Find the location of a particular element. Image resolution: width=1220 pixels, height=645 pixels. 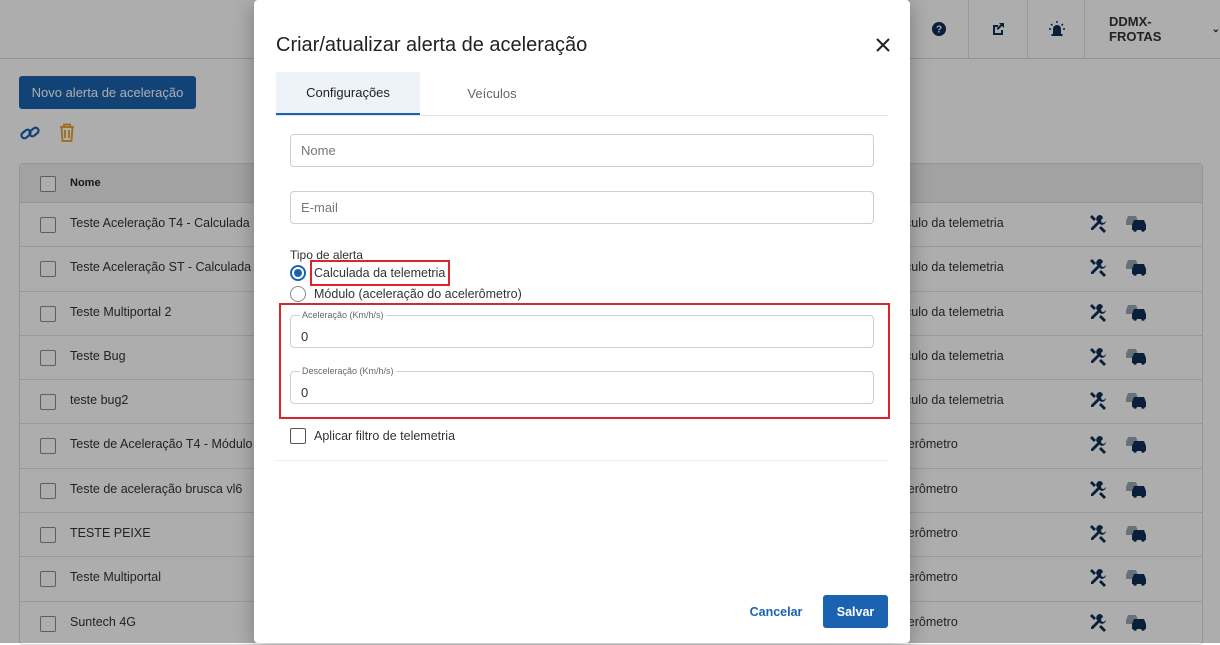

name-field is located at coordinates (582, 150).